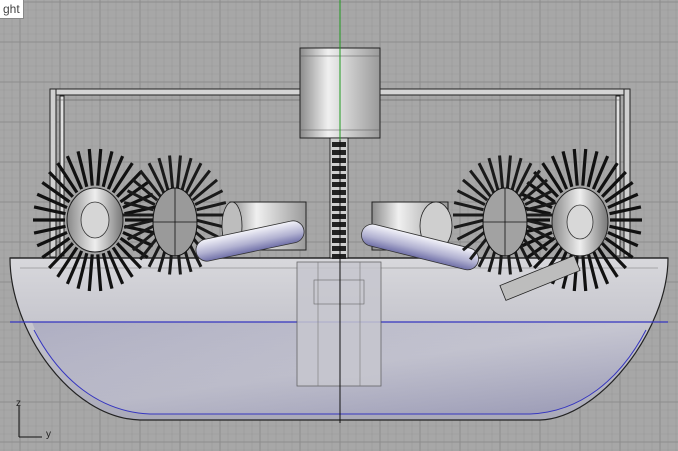  Describe the element at coordinates (339, 324) in the screenshot. I see `center-column` at that location.